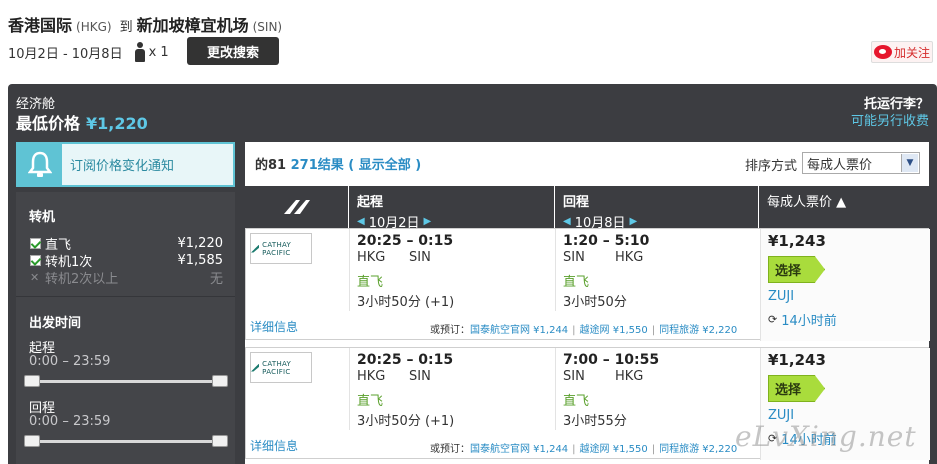 The width and height of the screenshot is (937, 464). What do you see at coordinates (452, 208) in the screenshot?
I see `outbound-column-header: 起程 ◀ 10月2日 ▶` at bounding box center [452, 208].